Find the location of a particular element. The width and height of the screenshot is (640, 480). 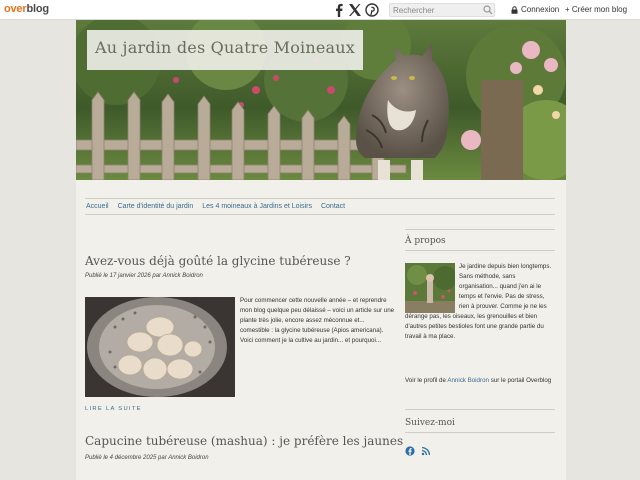

nav-item-carte-identite: Carte d'identité du jardin is located at coordinates (156, 206).